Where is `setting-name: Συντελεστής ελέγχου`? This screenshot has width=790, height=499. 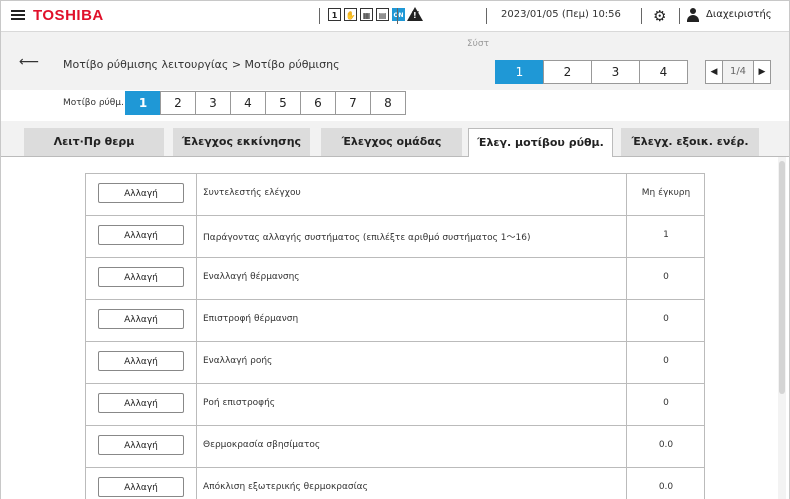
setting-name: Συντελεστής ελέγχου is located at coordinates (252, 193).